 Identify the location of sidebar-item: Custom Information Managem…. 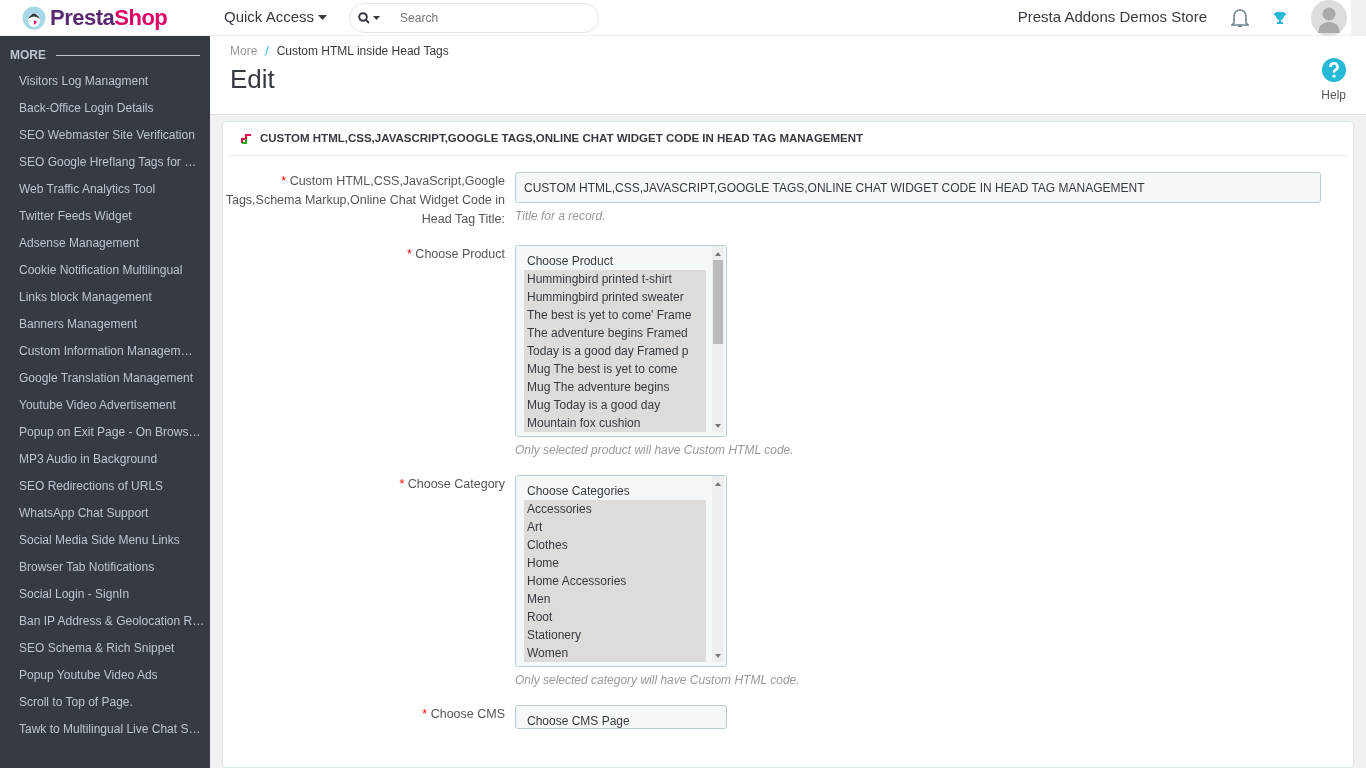
(105, 351).